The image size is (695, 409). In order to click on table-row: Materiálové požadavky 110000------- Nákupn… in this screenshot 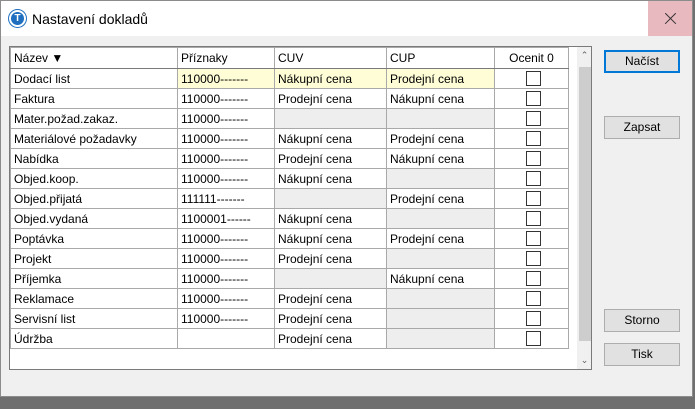, I will do `click(289, 138)`.